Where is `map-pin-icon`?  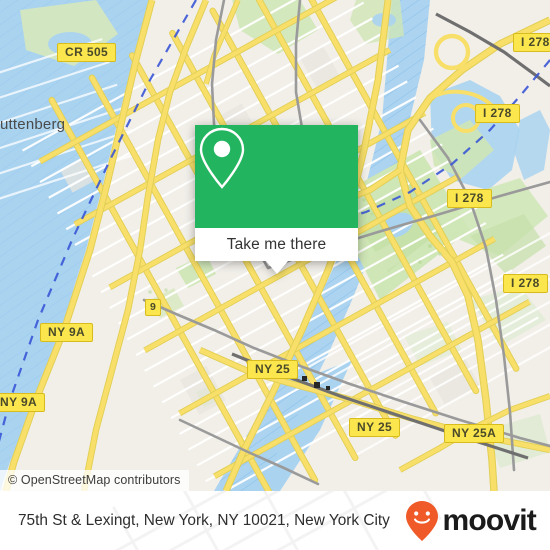
map-pin-icon is located at coordinates (222, 158).